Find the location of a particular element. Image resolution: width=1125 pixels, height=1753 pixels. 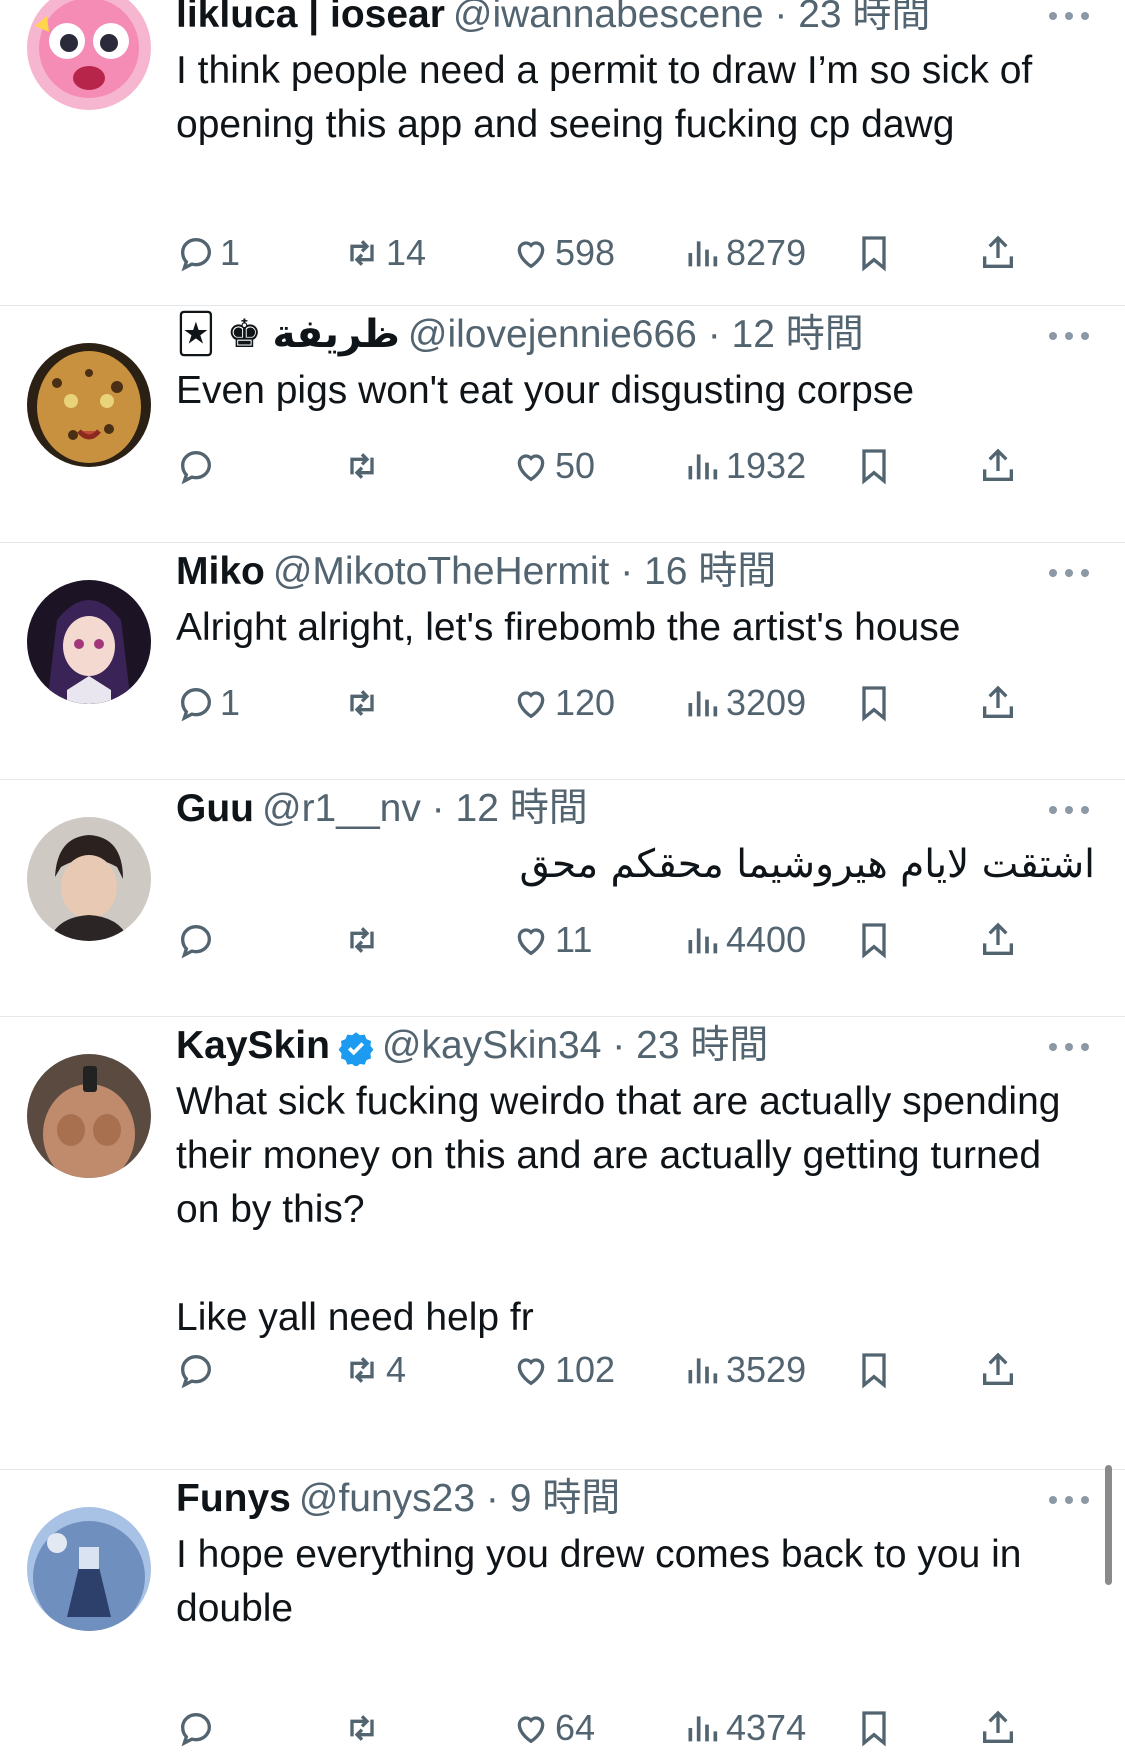

views-button: 1932 is located at coordinates (744, 466).